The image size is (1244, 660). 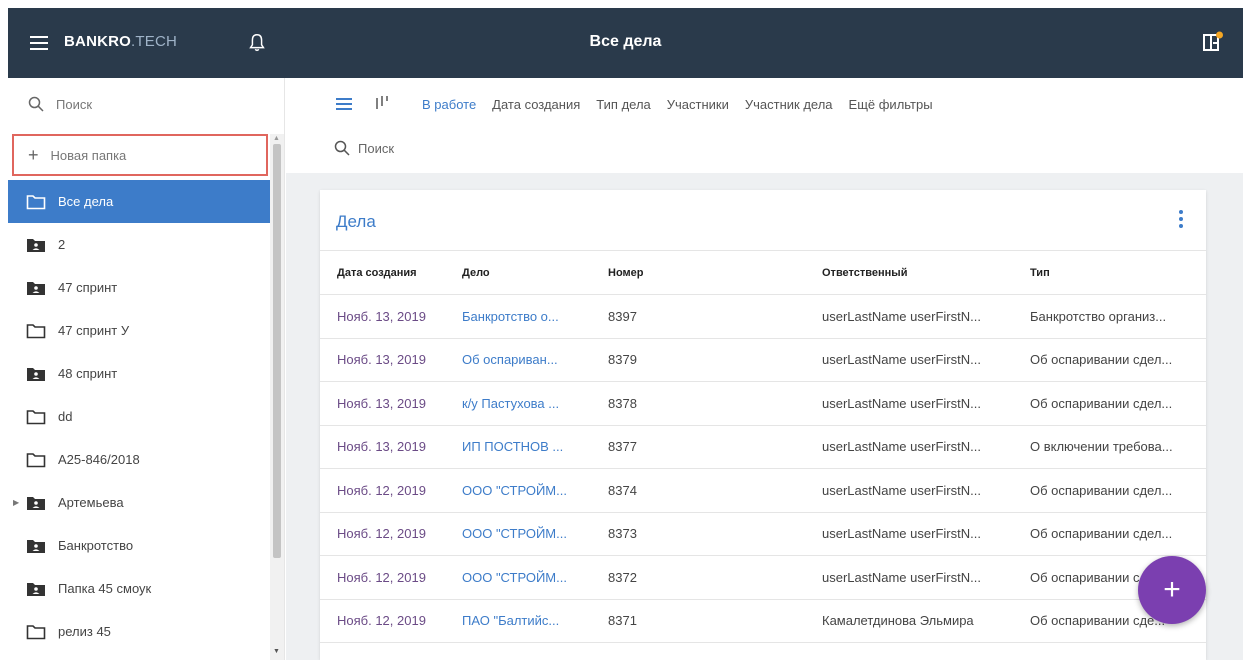 What do you see at coordinates (33, 155) in the screenshot?
I see `plus-icon: +` at bounding box center [33, 155].